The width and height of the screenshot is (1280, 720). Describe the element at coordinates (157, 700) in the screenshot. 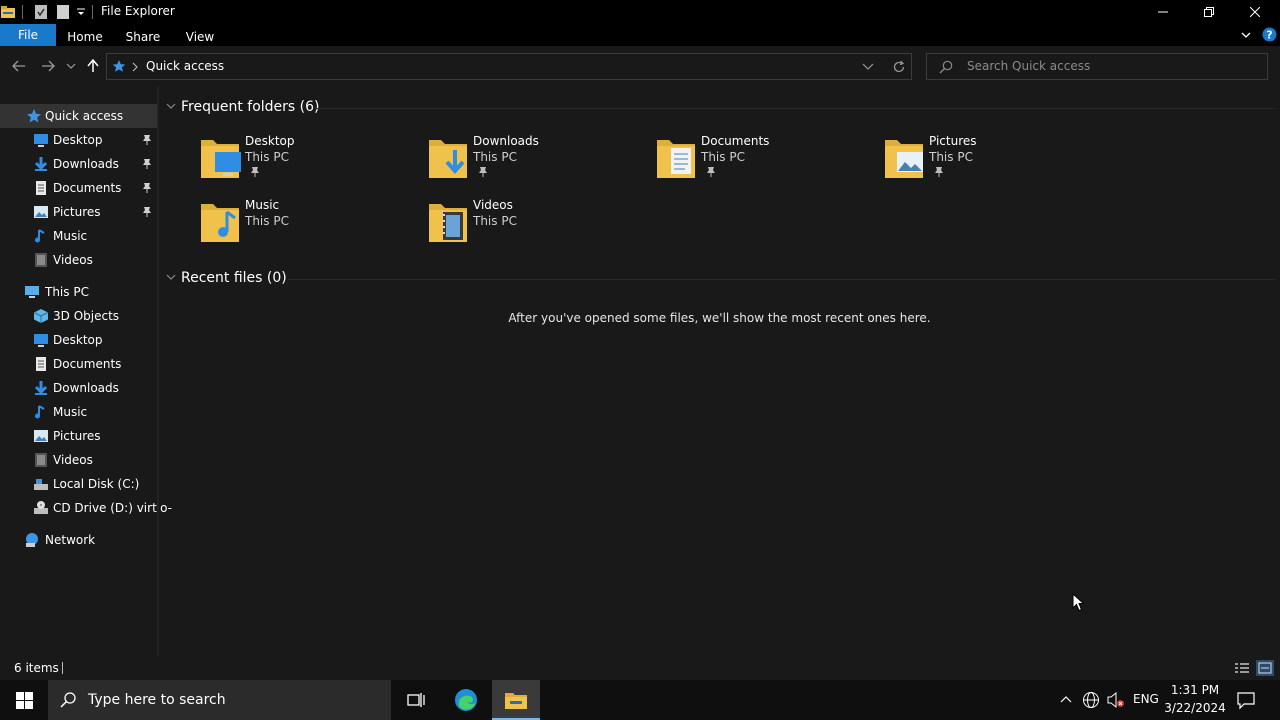

I see `taskbar-search-input: Type here to search` at that location.